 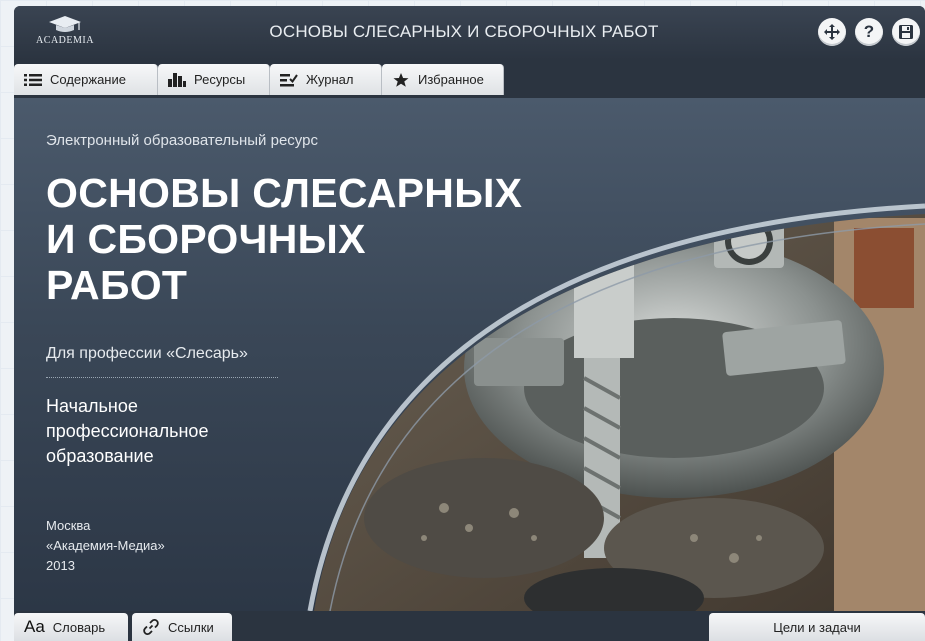 I want to click on star-icon, so click(x=401, y=79).